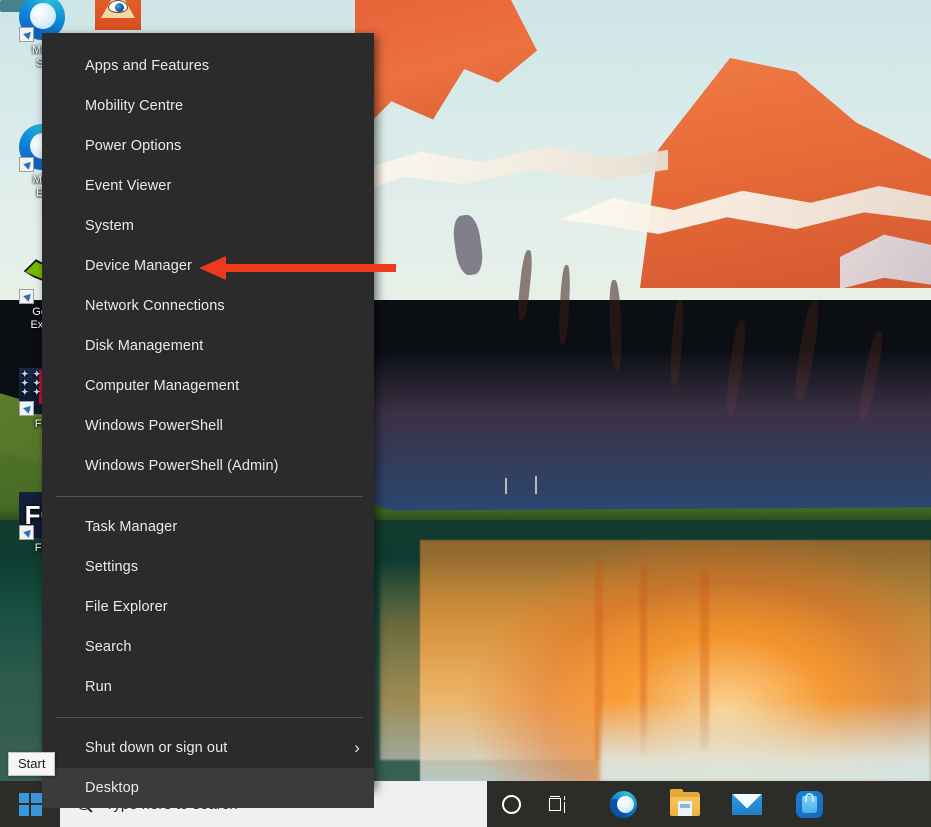 Image resolution: width=931 pixels, height=827 pixels. I want to click on microsoft-store-icon, so click(809, 804).